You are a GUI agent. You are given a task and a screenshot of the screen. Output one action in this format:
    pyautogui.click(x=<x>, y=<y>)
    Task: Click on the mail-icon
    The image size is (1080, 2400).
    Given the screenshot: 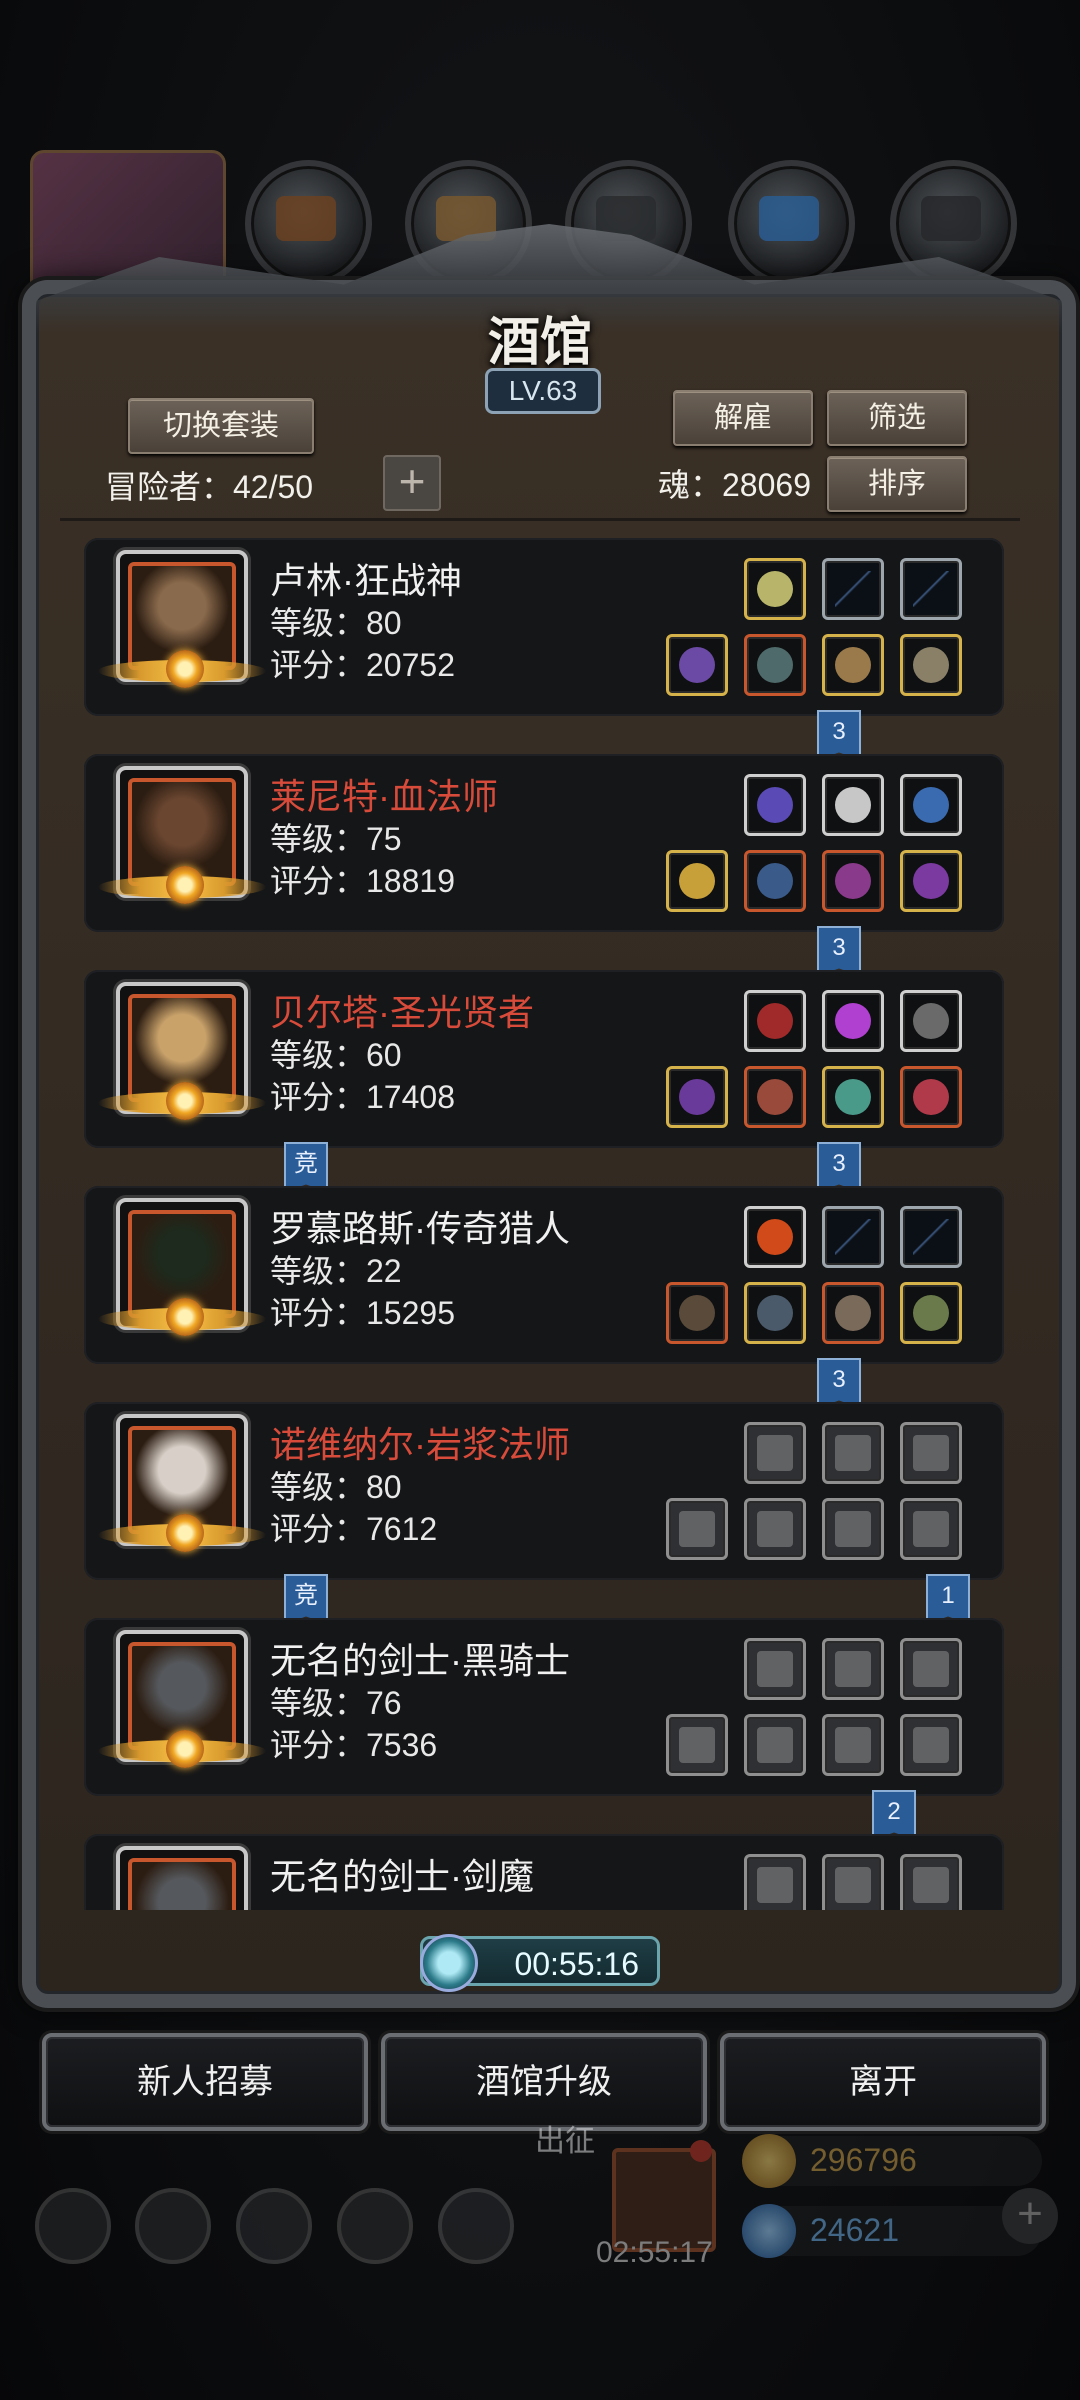 What is the action you would take?
    pyautogui.click(x=375, y=2226)
    